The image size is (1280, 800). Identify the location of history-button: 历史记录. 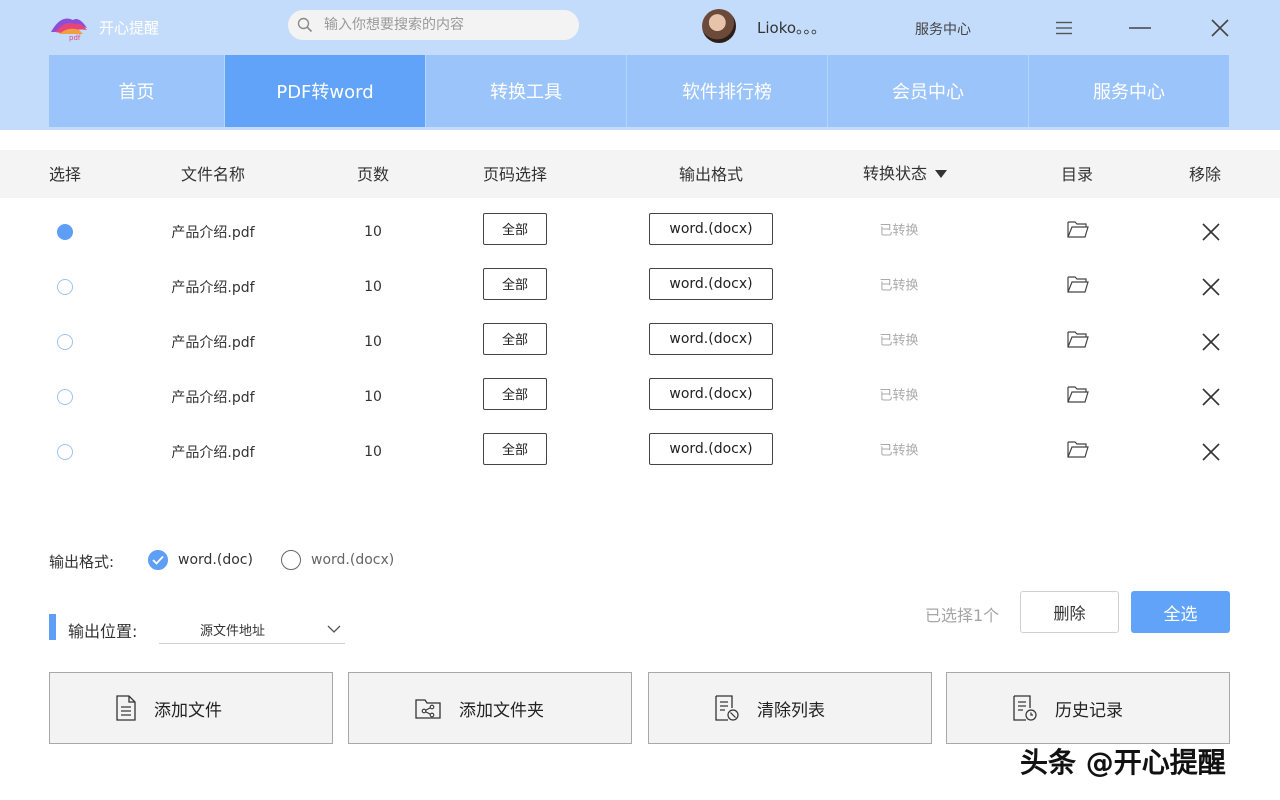
(1088, 708).